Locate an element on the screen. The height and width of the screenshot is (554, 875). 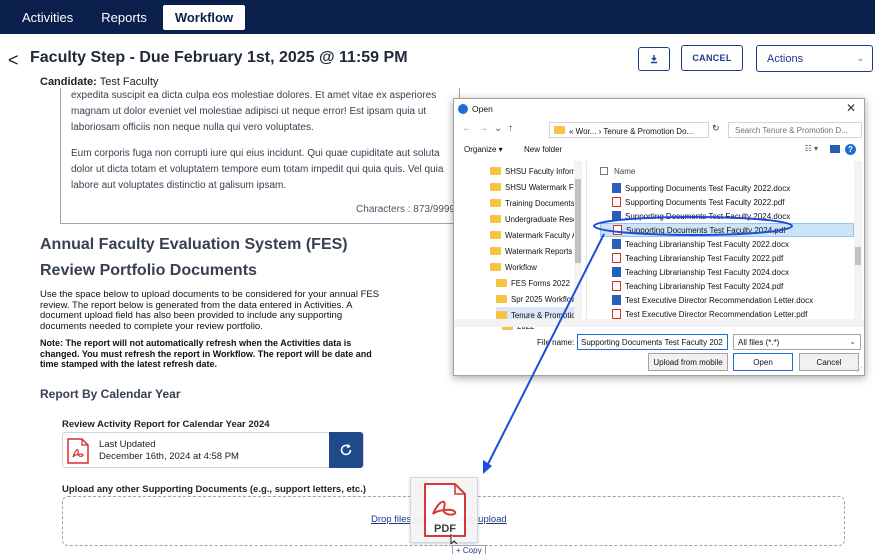
file-type-value: All files (*.*) is located at coordinates (759, 342).